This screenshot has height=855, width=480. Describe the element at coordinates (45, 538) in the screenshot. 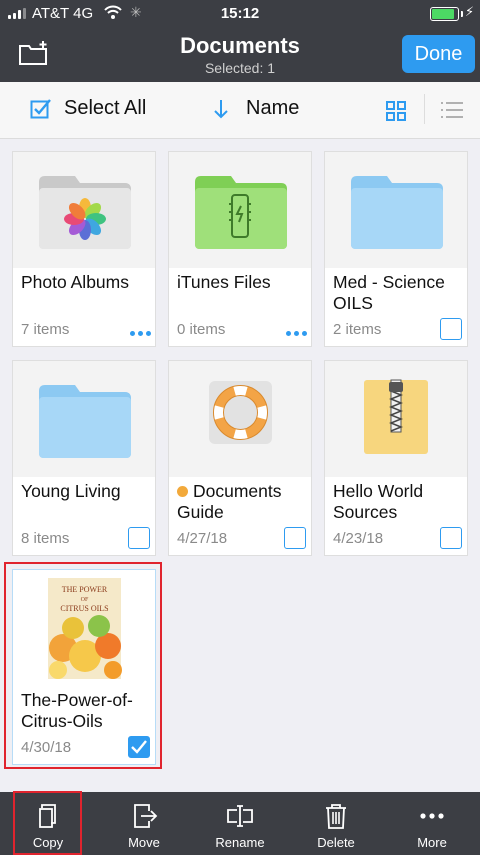

I see `item-meta: 8 items` at that location.